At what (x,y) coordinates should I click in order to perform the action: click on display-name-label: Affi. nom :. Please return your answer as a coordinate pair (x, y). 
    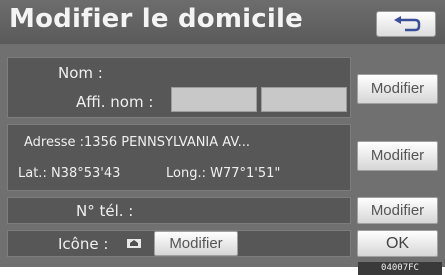
    Looking at the image, I should click on (115, 102).